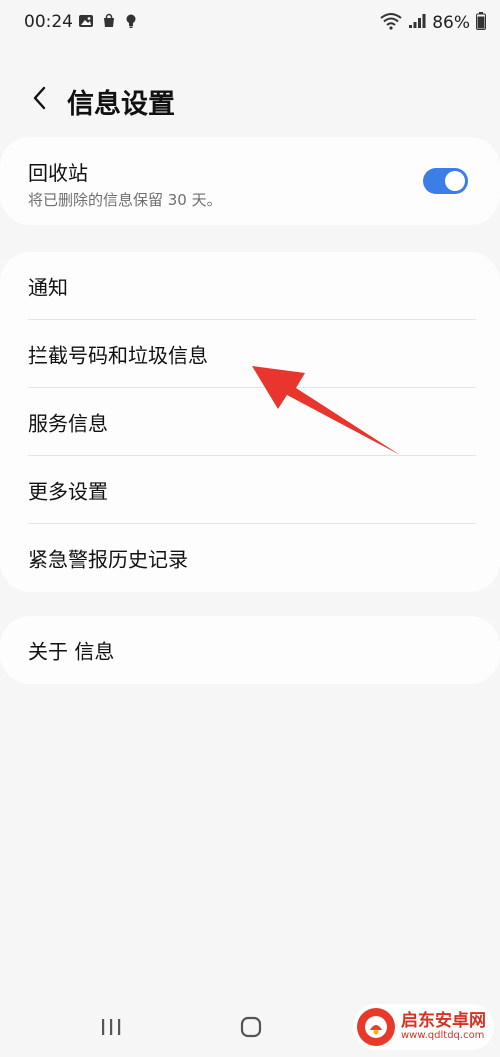 This screenshot has height=1057, width=500. Describe the element at coordinates (86, 23) in the screenshot. I see `gallery-icon` at that location.